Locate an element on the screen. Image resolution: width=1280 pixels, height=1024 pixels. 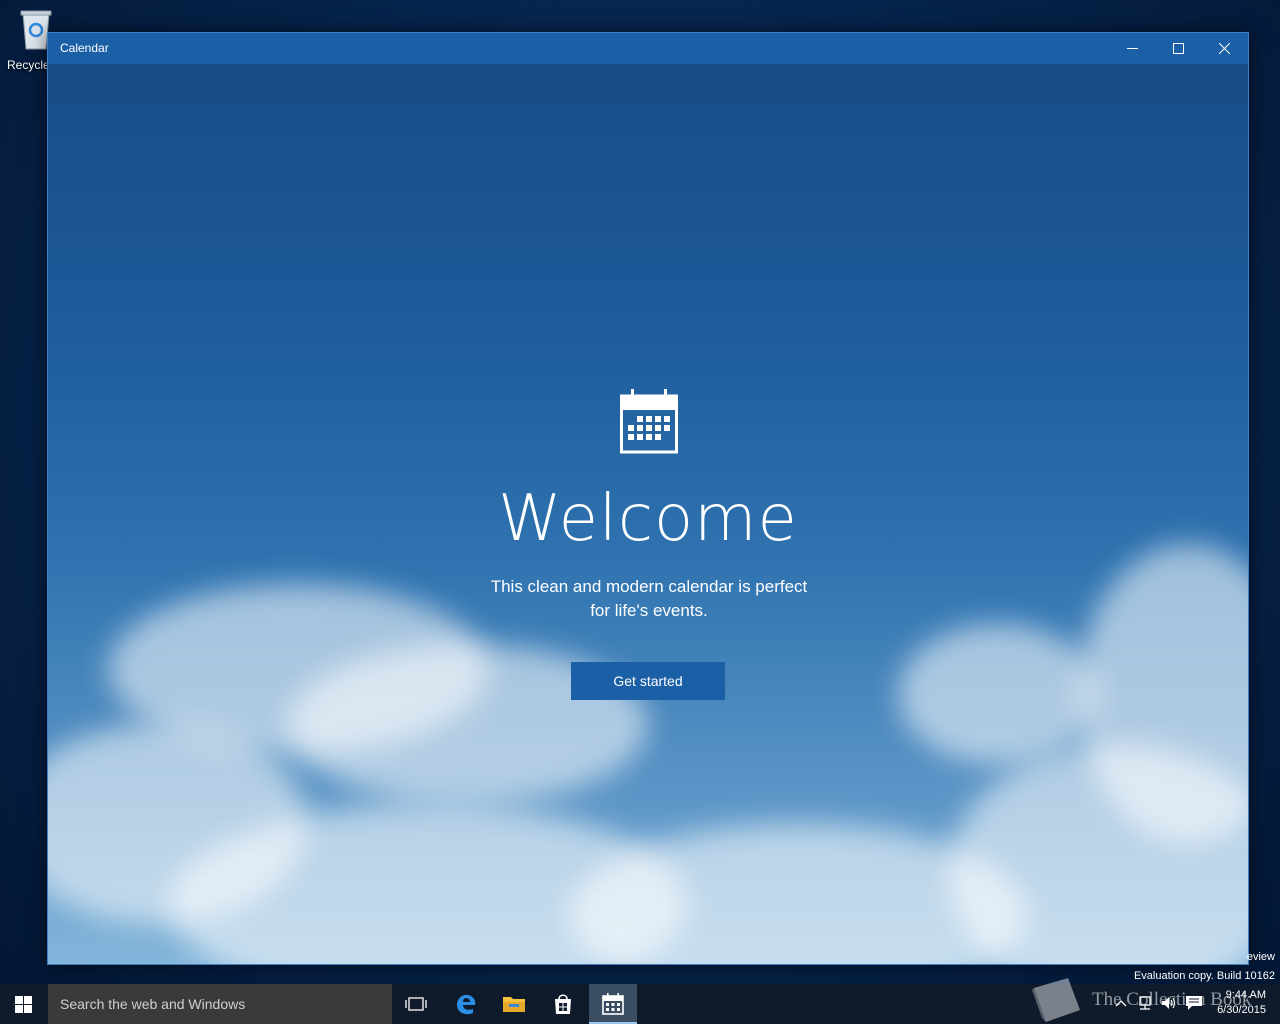
build-watermark-partial: eview is located at coordinates (1260, 957).